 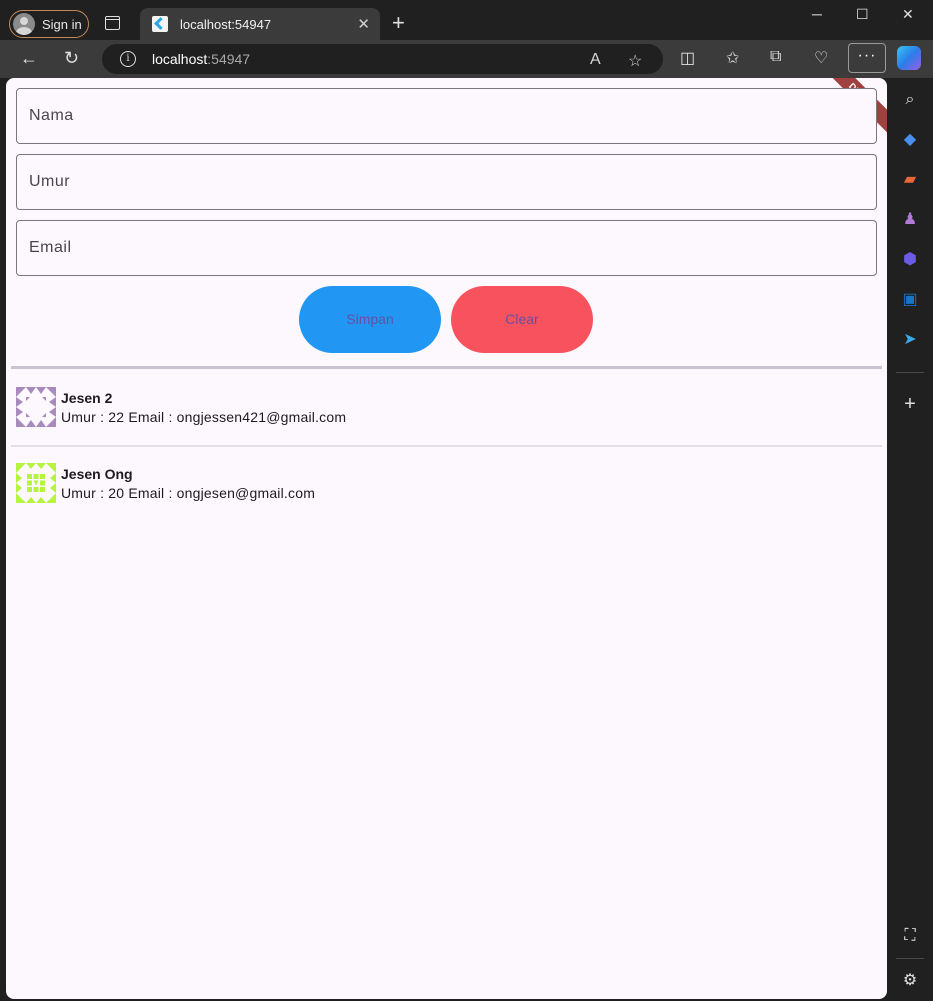 I want to click on nama-field, so click(x=446, y=116).